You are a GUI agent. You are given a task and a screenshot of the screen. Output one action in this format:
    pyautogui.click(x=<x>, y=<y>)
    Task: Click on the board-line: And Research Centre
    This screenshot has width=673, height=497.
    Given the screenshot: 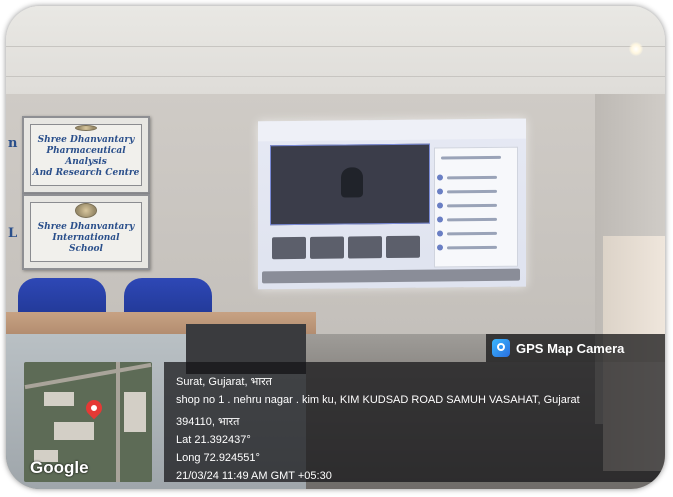 What is the action you would take?
    pyautogui.click(x=86, y=173)
    